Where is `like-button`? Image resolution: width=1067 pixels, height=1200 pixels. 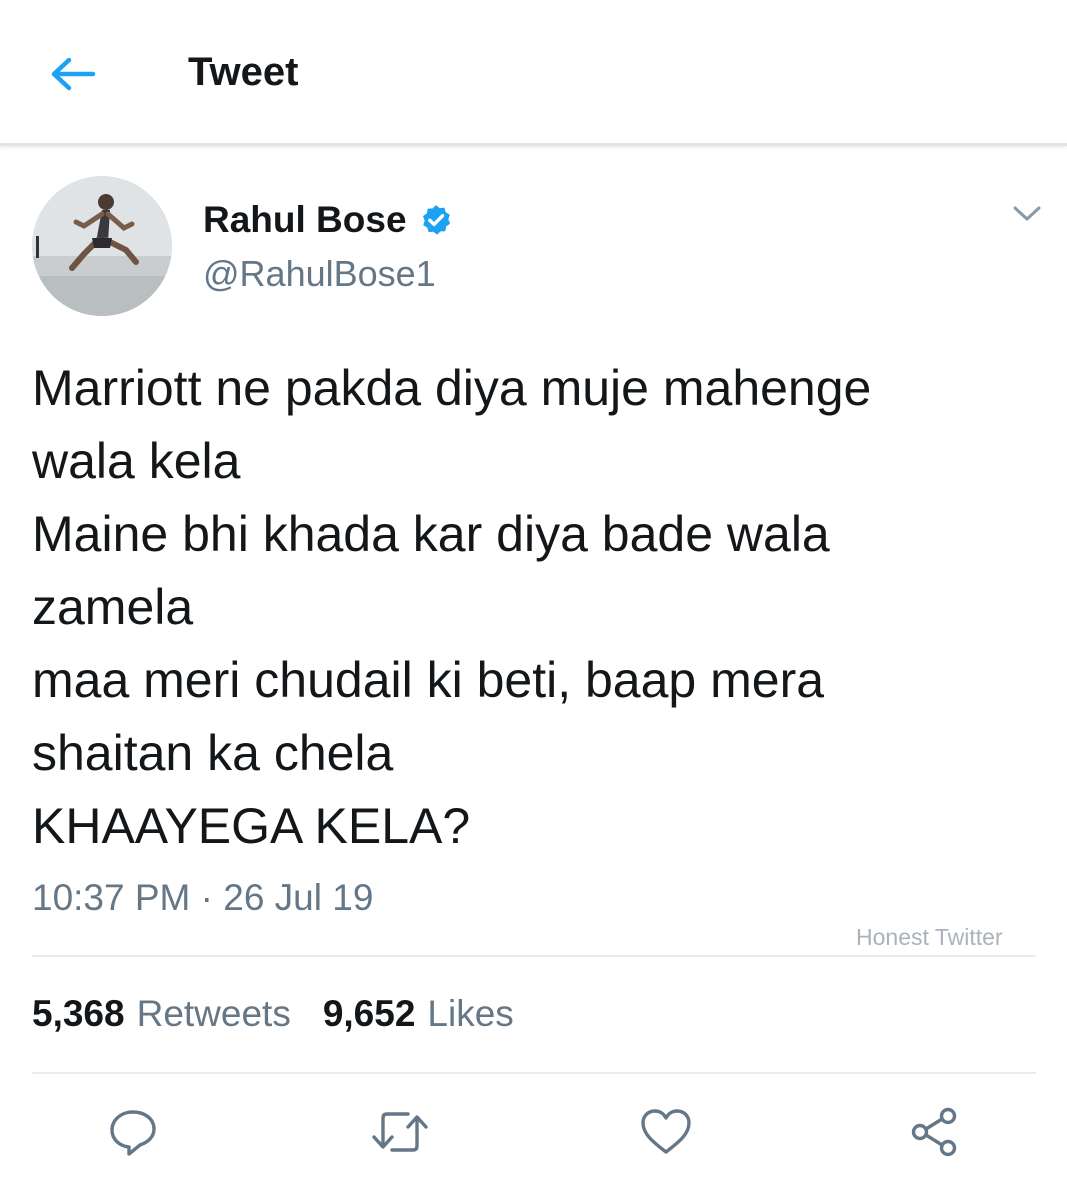
like-button is located at coordinates (666, 1132).